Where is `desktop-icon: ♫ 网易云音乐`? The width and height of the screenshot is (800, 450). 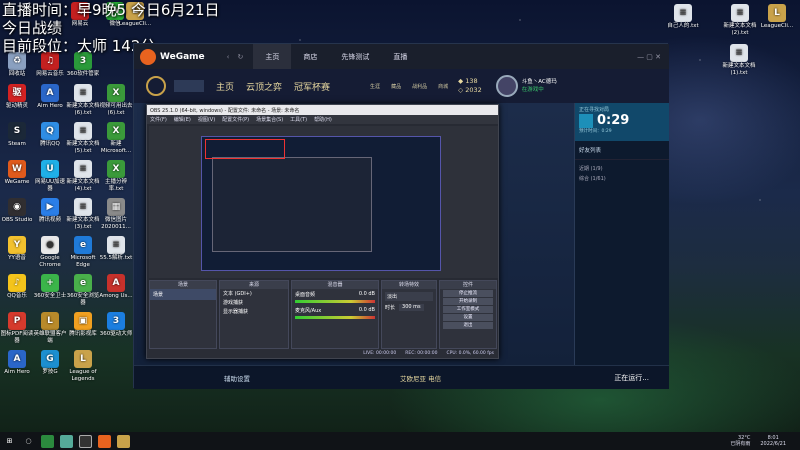 desktop-icon: ♫ 网易云音乐 is located at coordinates (50, 65).